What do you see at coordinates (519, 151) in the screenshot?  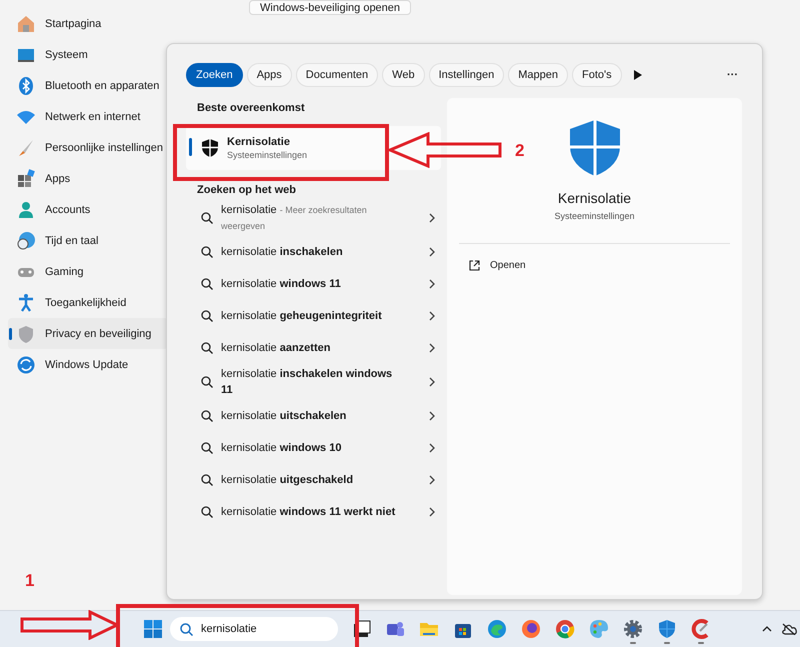 I see `annotation-number: 2` at bounding box center [519, 151].